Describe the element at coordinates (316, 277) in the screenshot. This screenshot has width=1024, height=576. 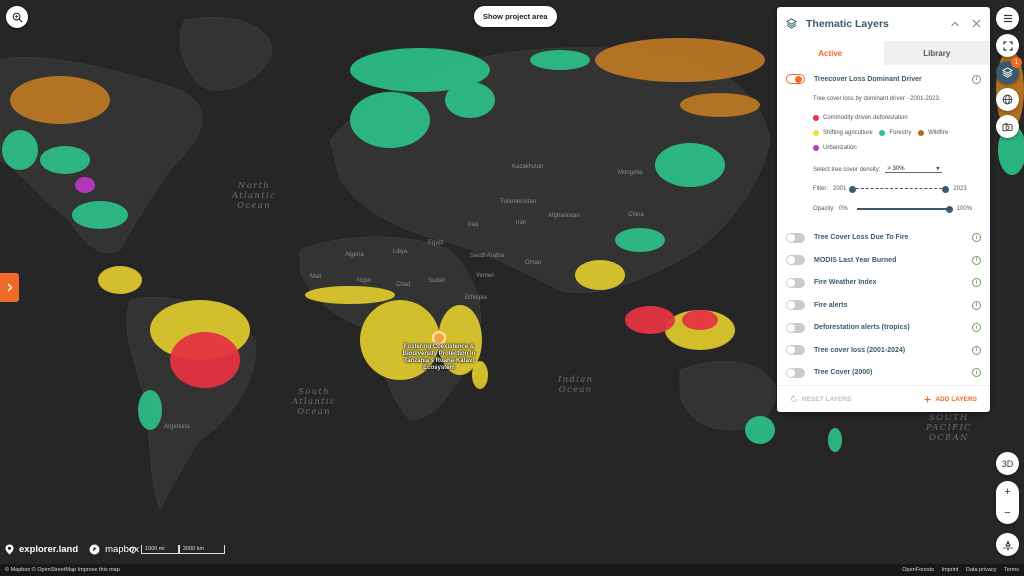
I see `country-label: Mali` at that location.